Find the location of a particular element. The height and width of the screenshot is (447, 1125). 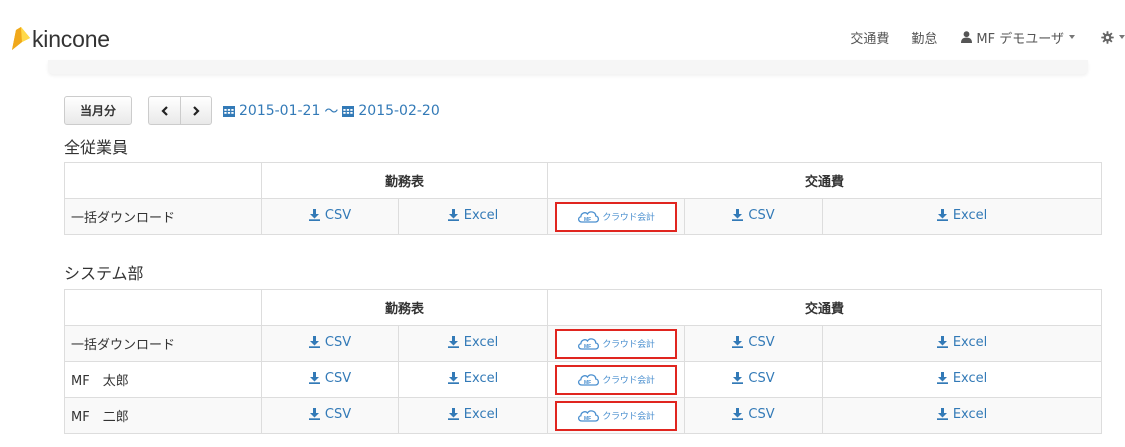

row-label: MF 太郎 is located at coordinates (163, 379).